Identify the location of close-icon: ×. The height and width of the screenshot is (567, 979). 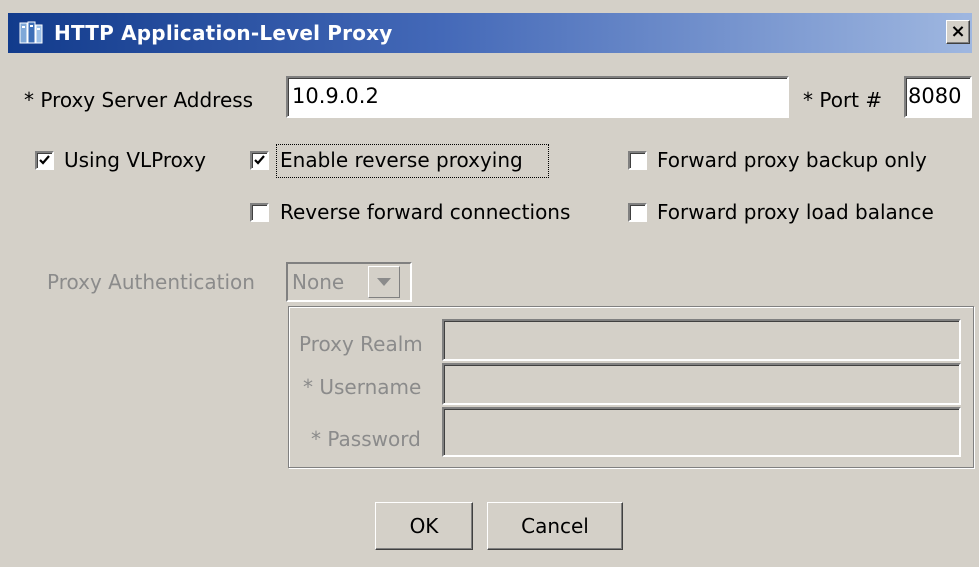
(958, 31).